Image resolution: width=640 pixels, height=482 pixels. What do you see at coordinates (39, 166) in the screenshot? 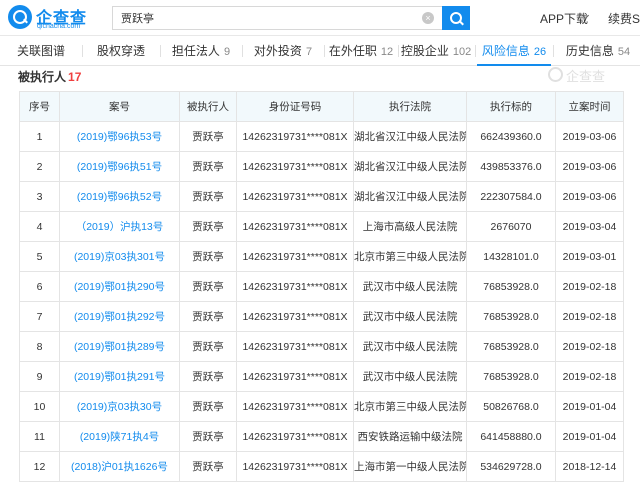
I see `cell-index: 2` at bounding box center [39, 166].